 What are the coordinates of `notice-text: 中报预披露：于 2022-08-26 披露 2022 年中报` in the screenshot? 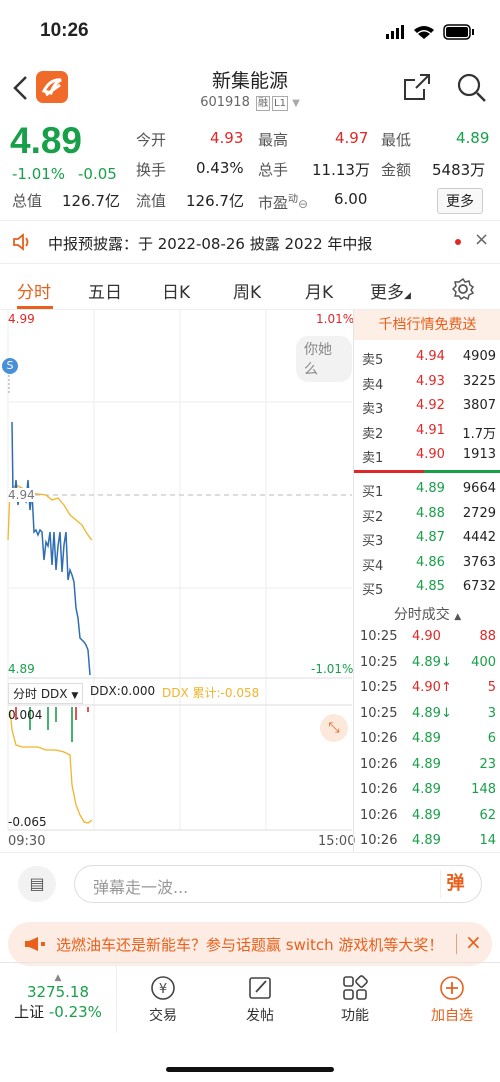 It's located at (210, 244).